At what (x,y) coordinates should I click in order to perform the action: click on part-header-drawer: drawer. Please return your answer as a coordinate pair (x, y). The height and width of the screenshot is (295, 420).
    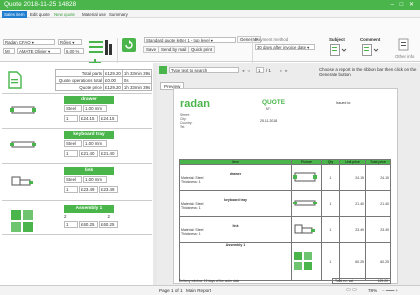
    Looking at the image, I should click on (89, 100).